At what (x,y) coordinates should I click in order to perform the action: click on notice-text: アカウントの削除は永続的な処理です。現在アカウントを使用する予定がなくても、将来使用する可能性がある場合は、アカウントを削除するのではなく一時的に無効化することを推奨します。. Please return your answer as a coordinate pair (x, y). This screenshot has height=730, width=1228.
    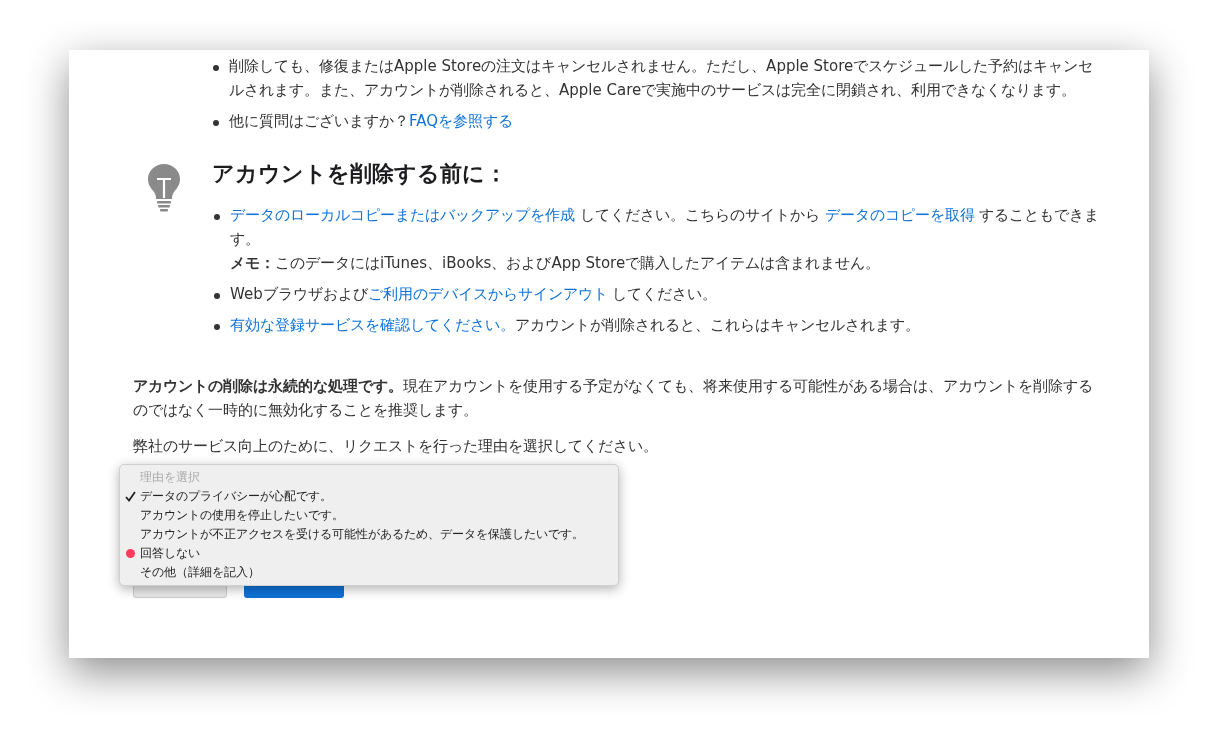
    Looking at the image, I should click on (613, 398).